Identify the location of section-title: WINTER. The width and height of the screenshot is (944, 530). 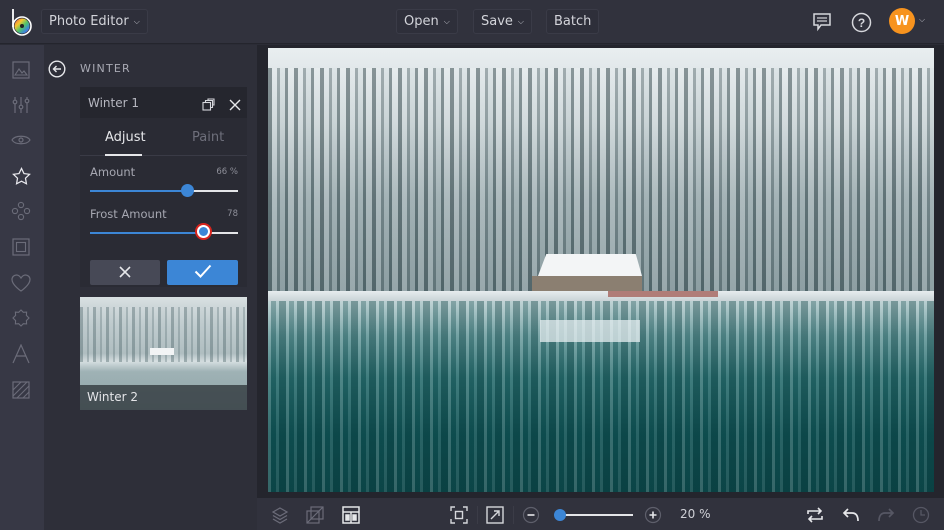
(105, 68).